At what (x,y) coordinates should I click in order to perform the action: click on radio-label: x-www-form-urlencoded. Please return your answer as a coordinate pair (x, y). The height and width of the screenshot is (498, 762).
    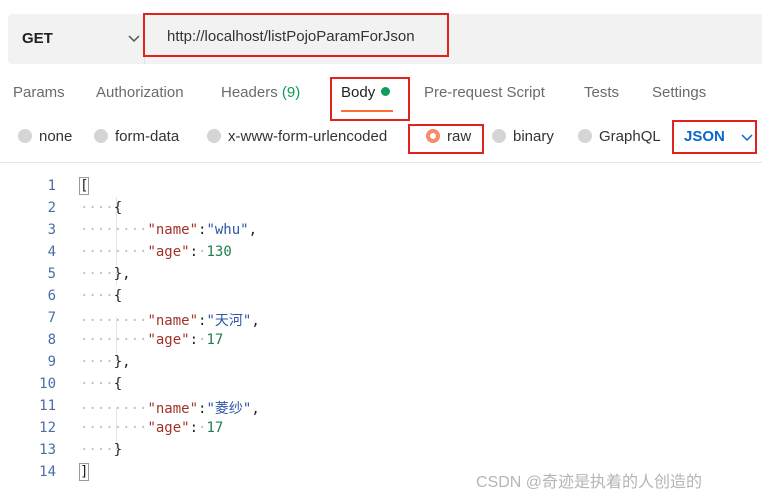
    Looking at the image, I should click on (308, 136).